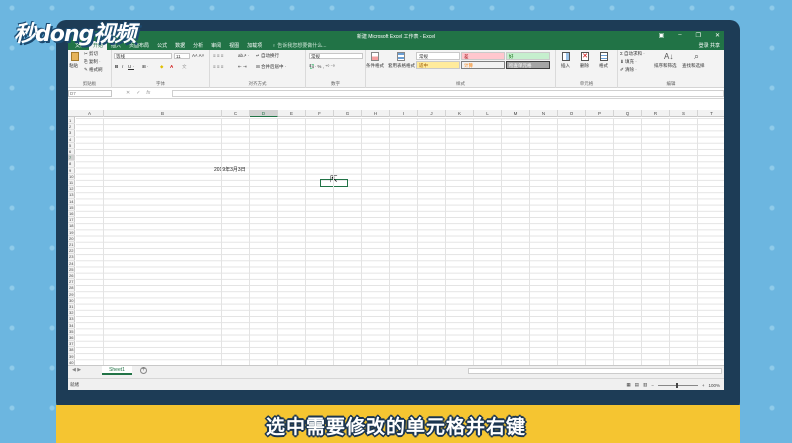 Image resolution: width=792 pixels, height=443 pixels. What do you see at coordinates (565, 66) in the screenshot?
I see `insert-cells-button: 插入` at bounding box center [565, 66].